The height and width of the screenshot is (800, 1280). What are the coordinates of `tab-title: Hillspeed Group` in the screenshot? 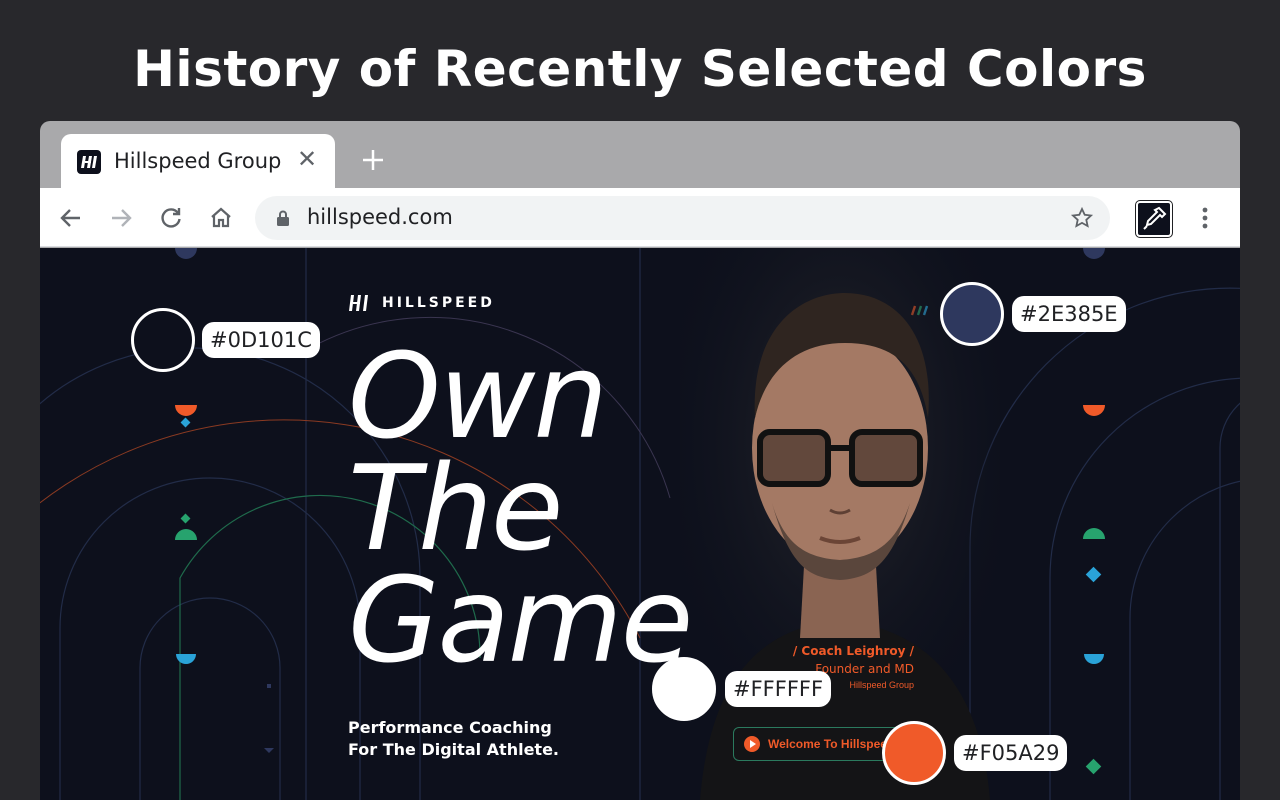 It's located at (198, 161).